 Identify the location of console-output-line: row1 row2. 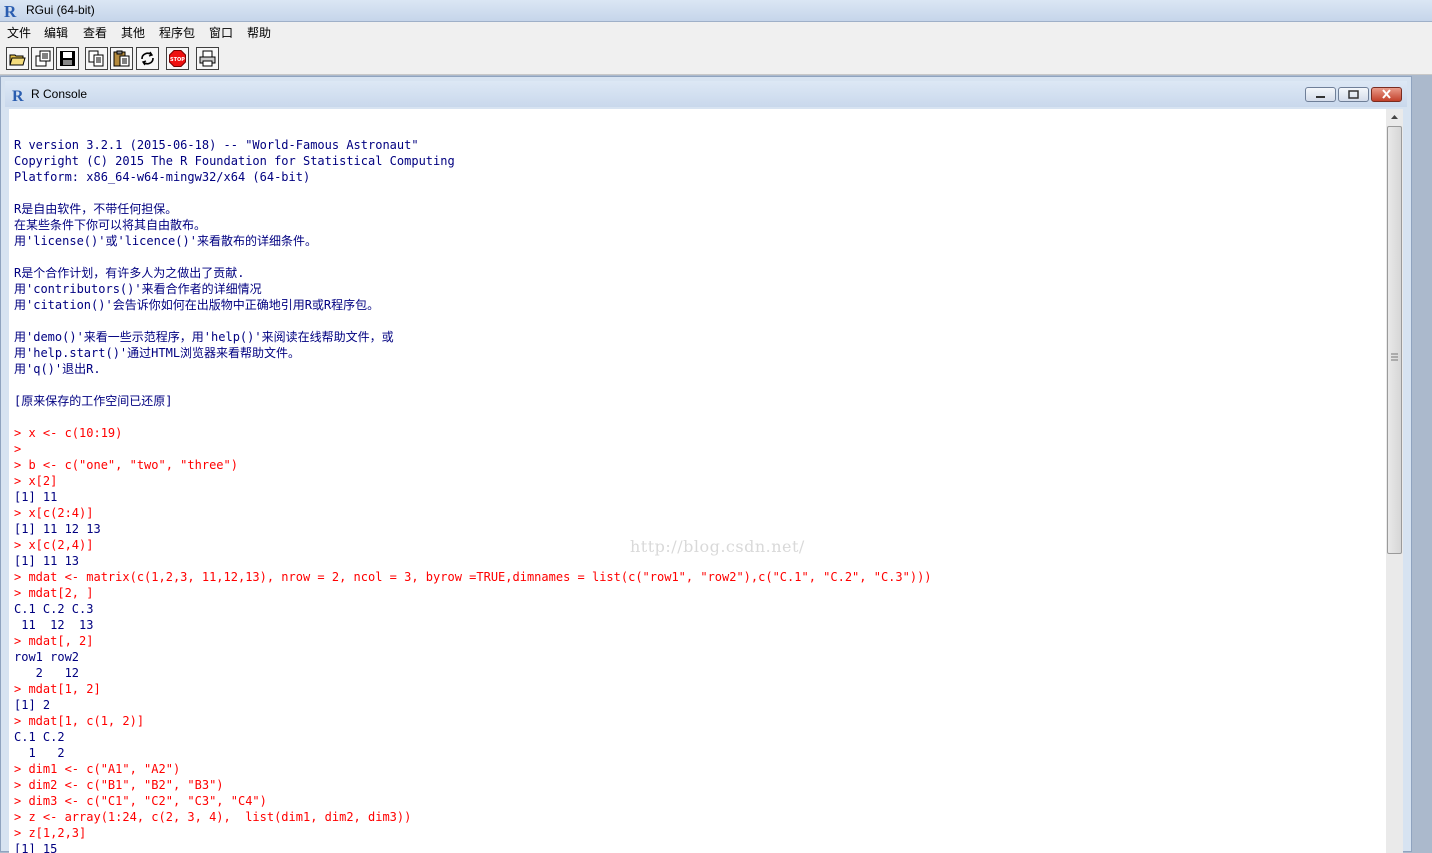
(47, 657).